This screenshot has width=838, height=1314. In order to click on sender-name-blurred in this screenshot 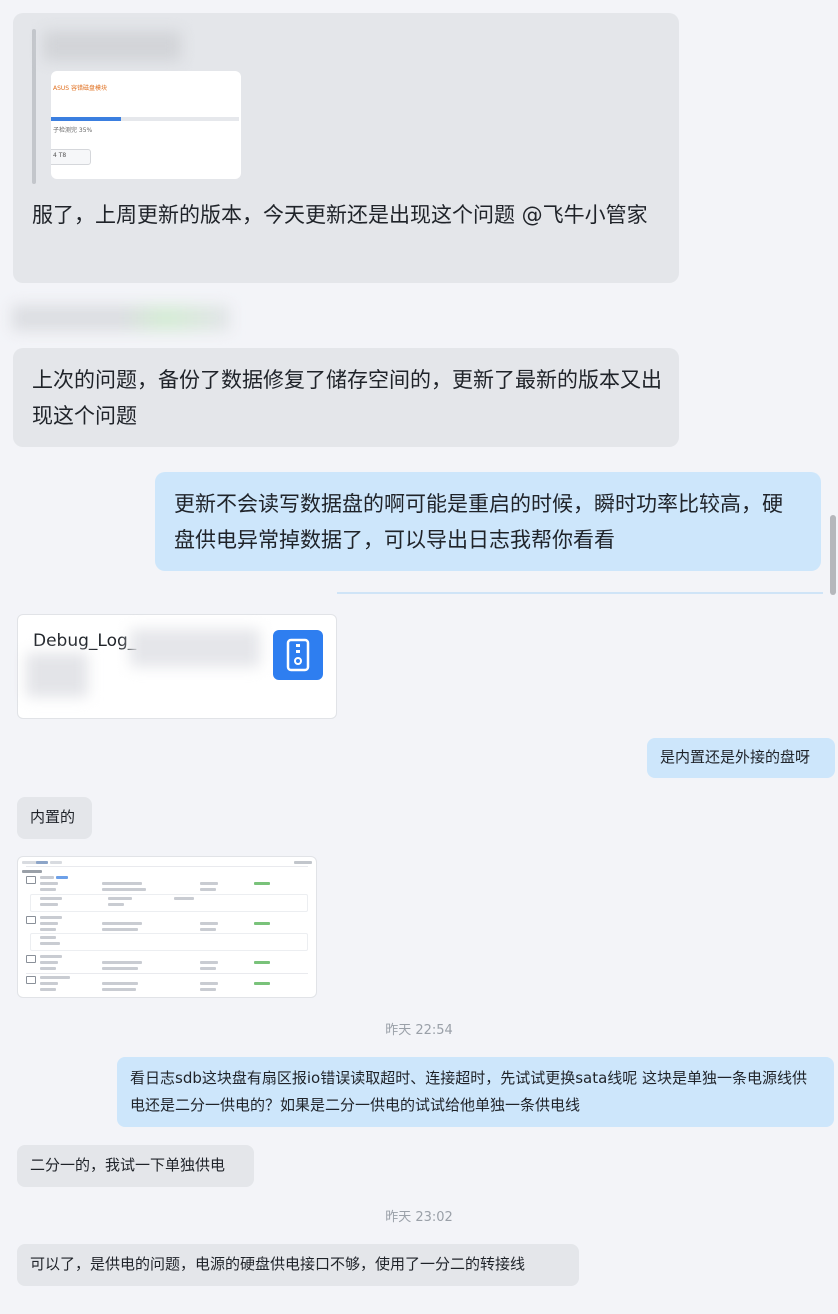, I will do `click(121, 318)`.